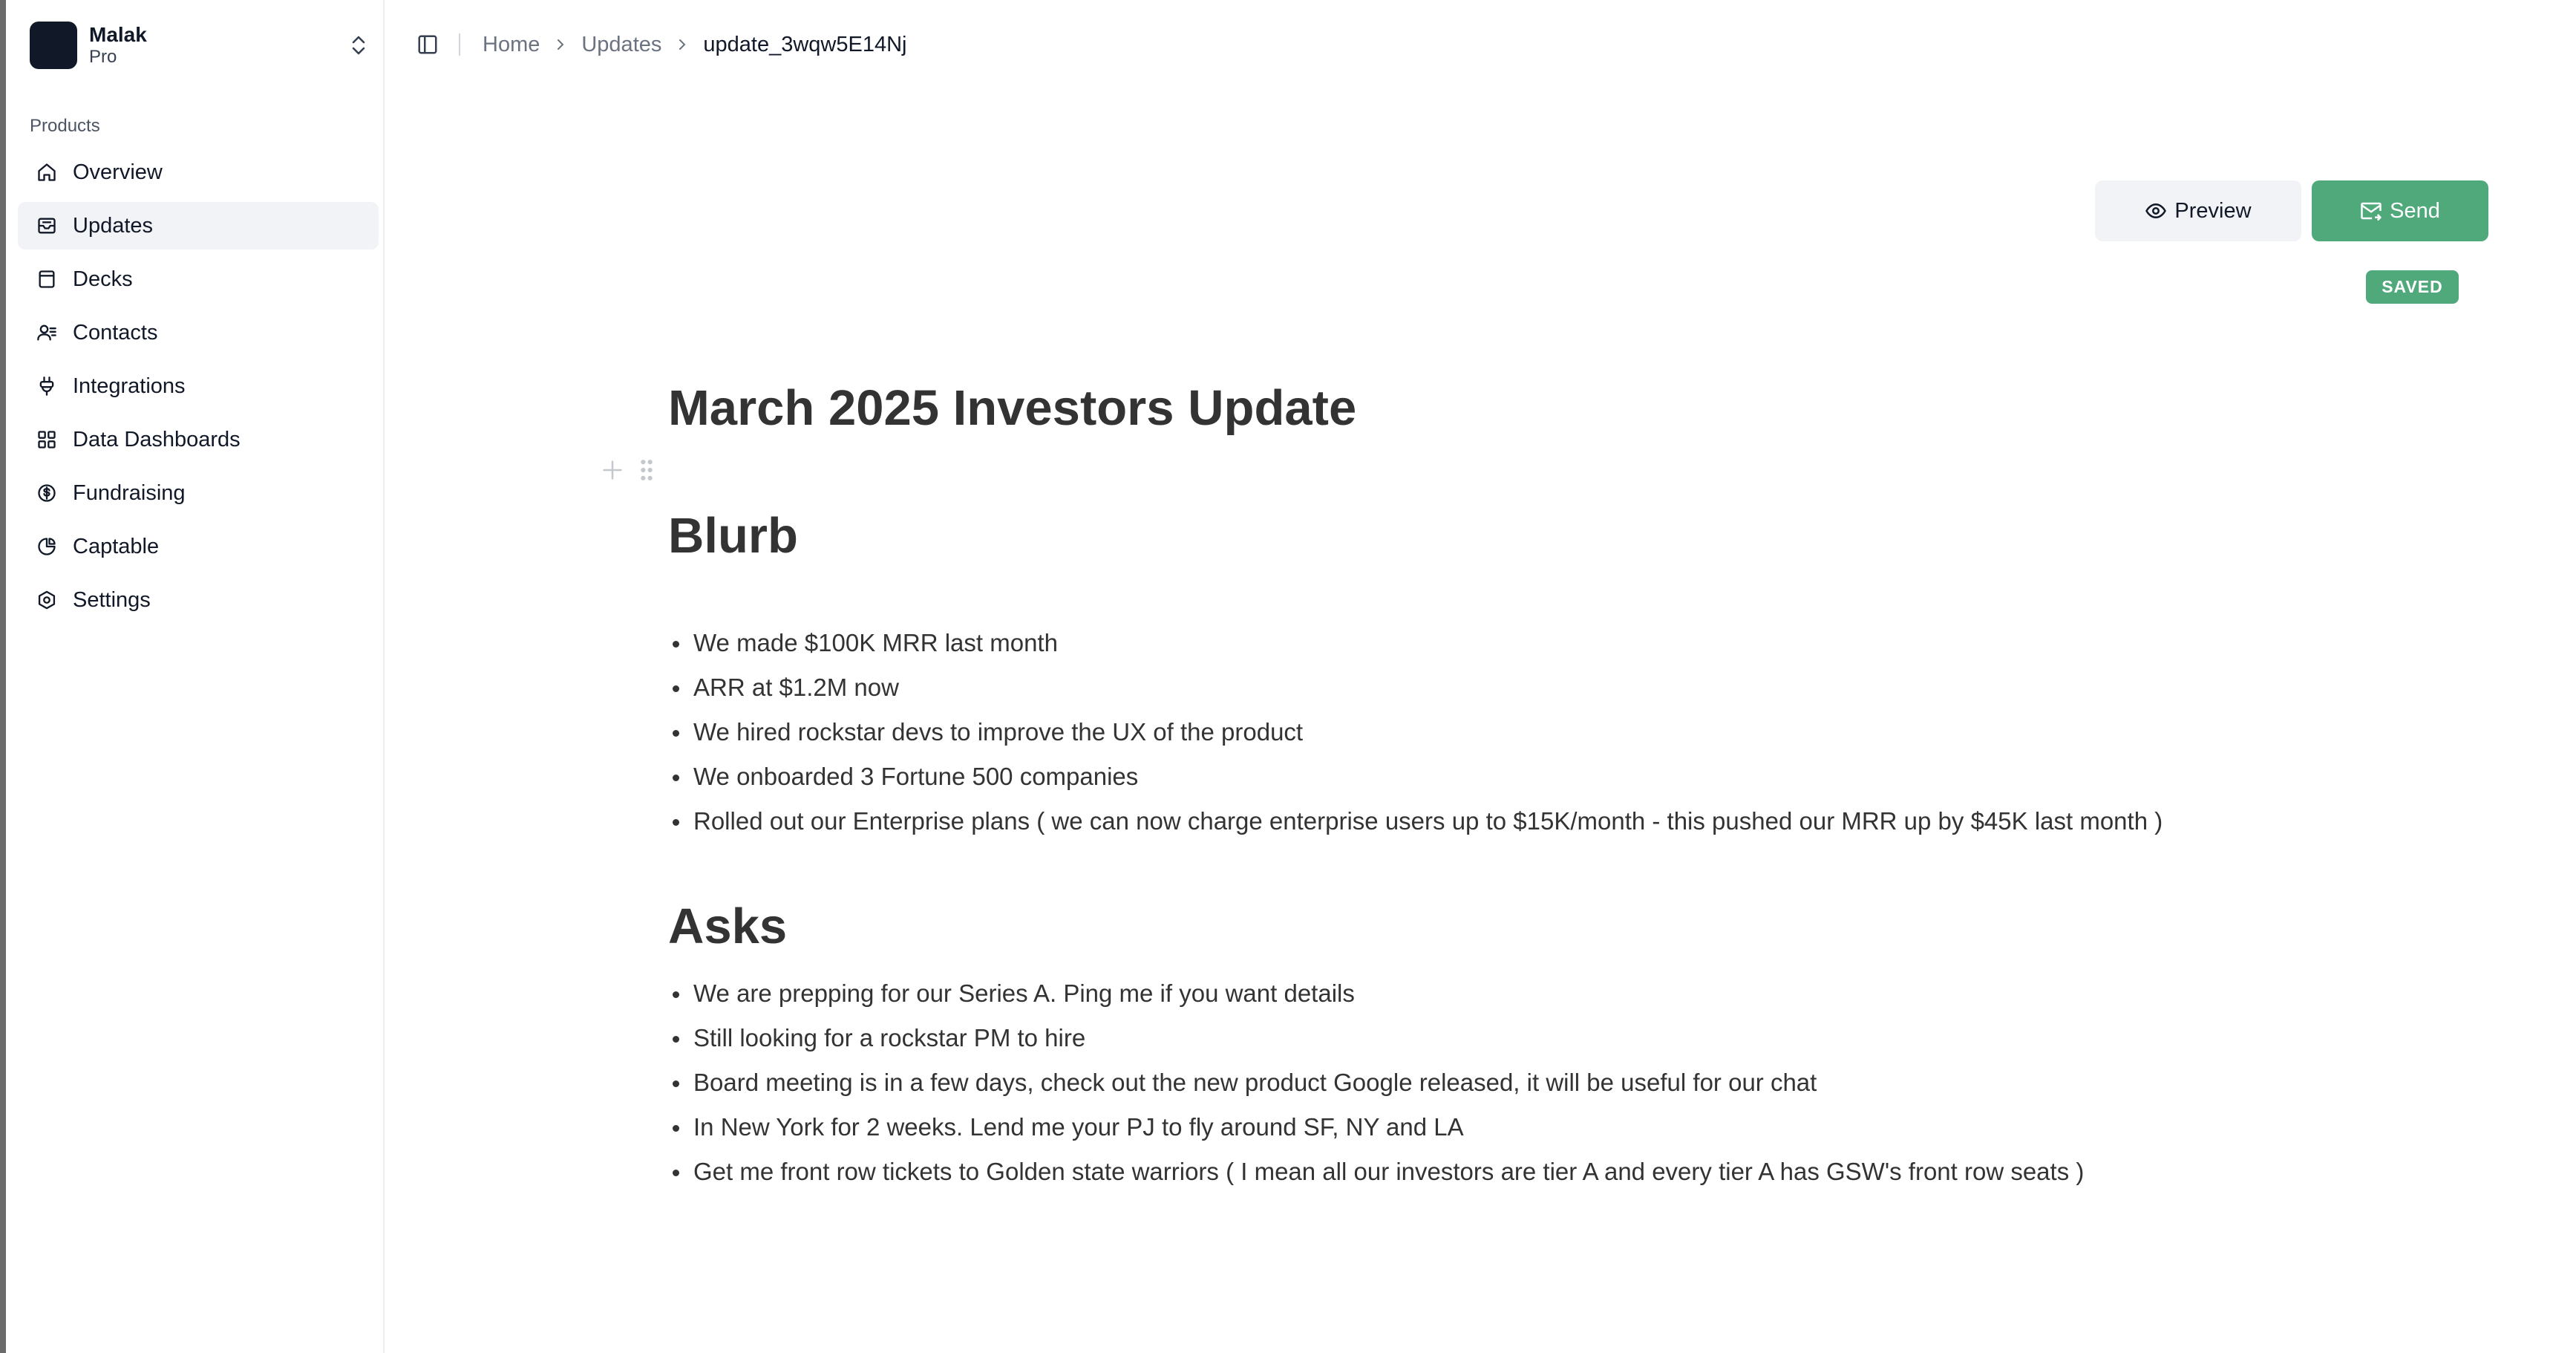  What do you see at coordinates (1417, 689) in the screenshot?
I see `list-item: ARR at $1.2M now` at bounding box center [1417, 689].